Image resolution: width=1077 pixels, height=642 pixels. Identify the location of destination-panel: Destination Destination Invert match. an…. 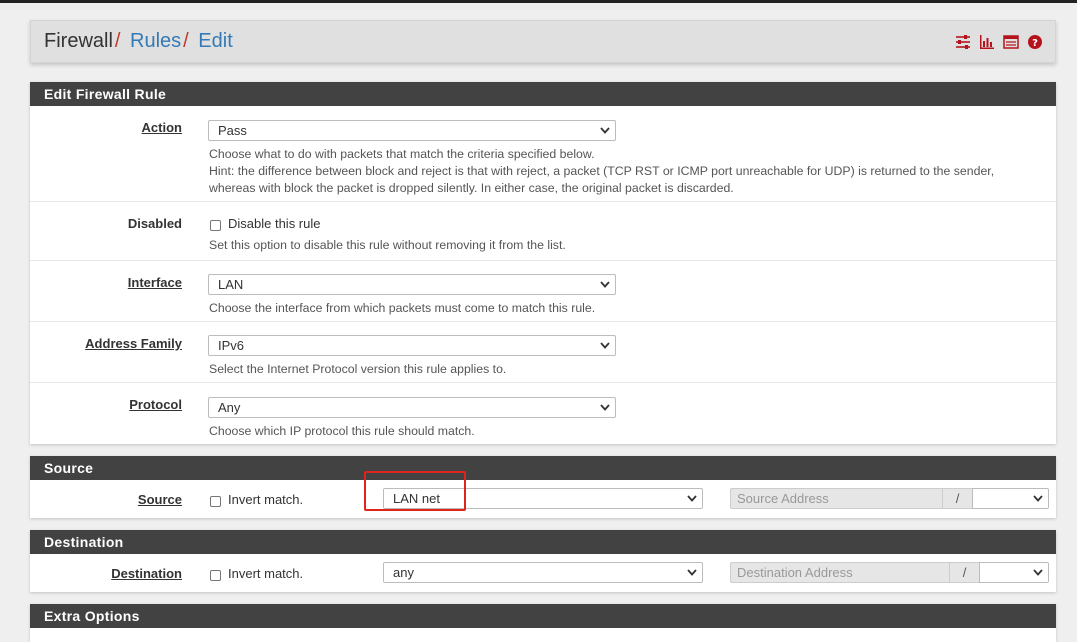
(543, 561).